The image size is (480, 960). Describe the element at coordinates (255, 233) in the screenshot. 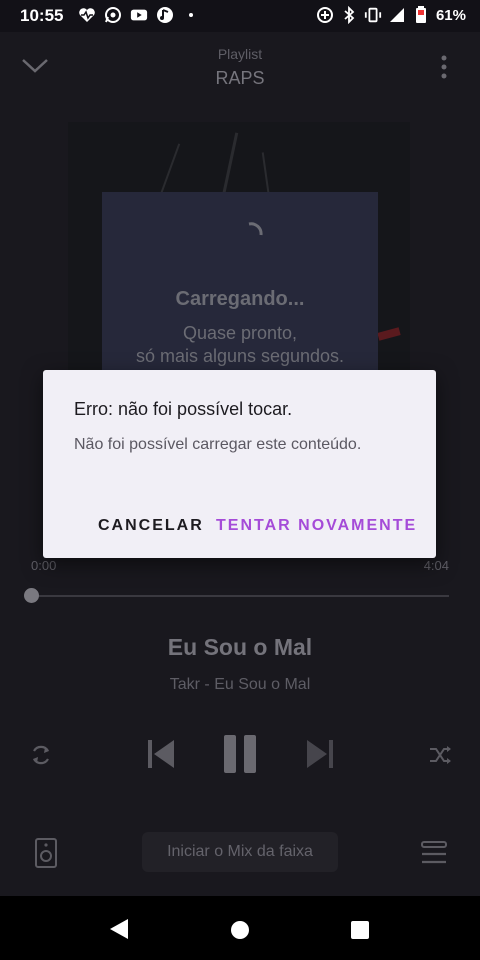

I see `spinner-icon` at that location.